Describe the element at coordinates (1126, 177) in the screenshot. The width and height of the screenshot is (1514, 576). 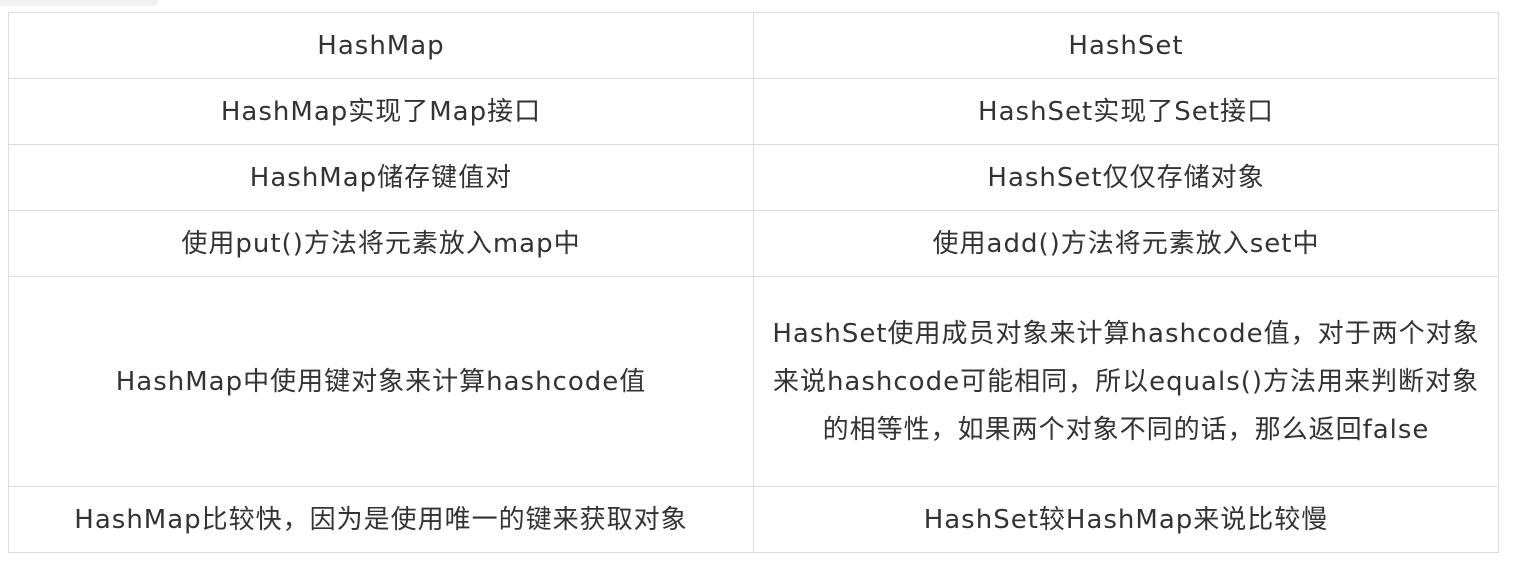
I see `table-cell: HashSet仅仅存储对象` at that location.